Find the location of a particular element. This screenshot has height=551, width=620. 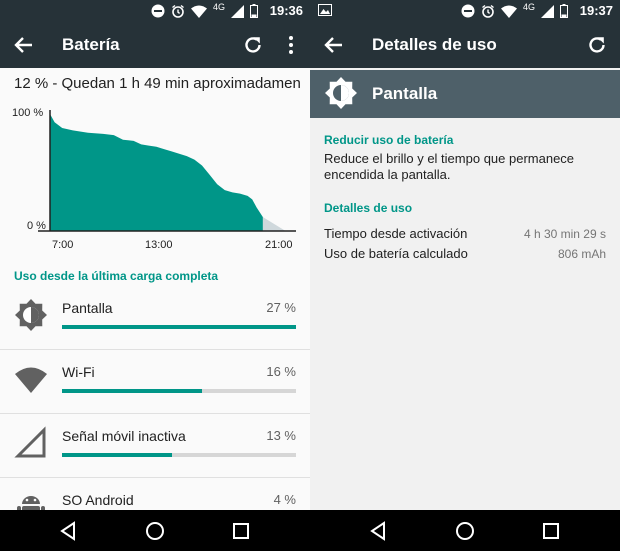

status-time: 19:36 is located at coordinates (286, 10).